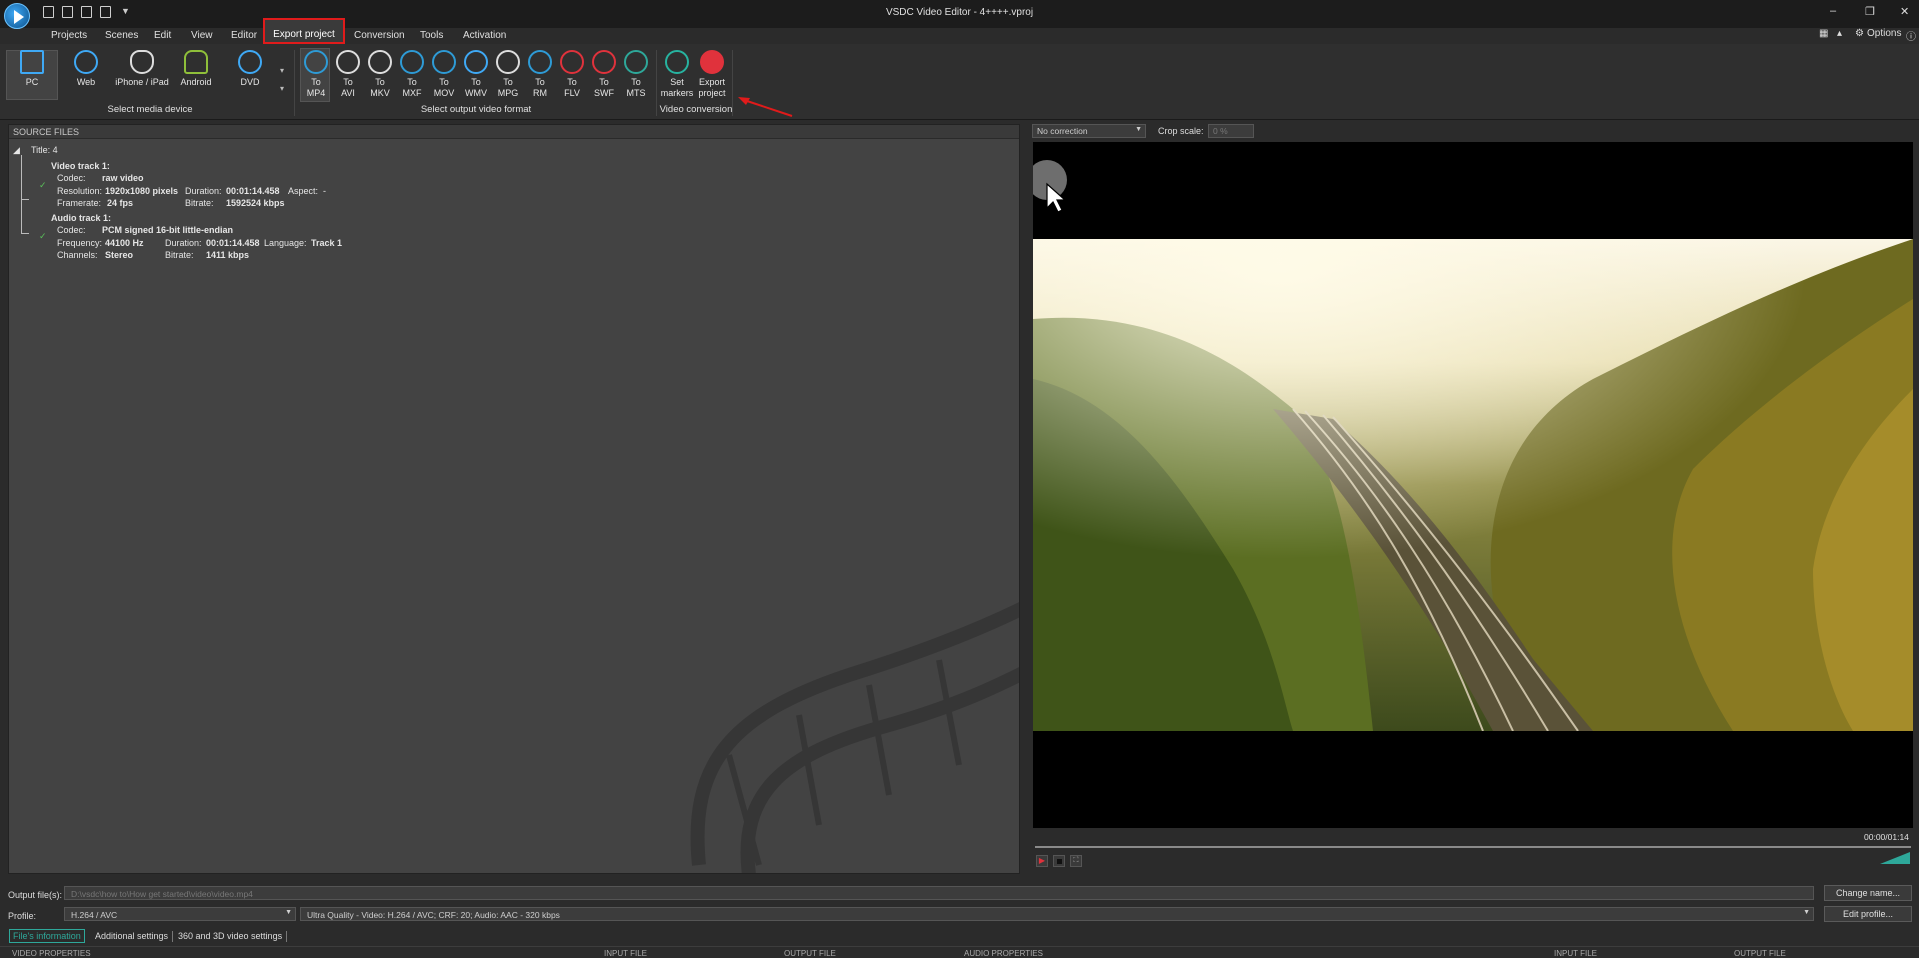 This screenshot has width=1919, height=958. I want to click on title-node: Title: 4, so click(44, 150).